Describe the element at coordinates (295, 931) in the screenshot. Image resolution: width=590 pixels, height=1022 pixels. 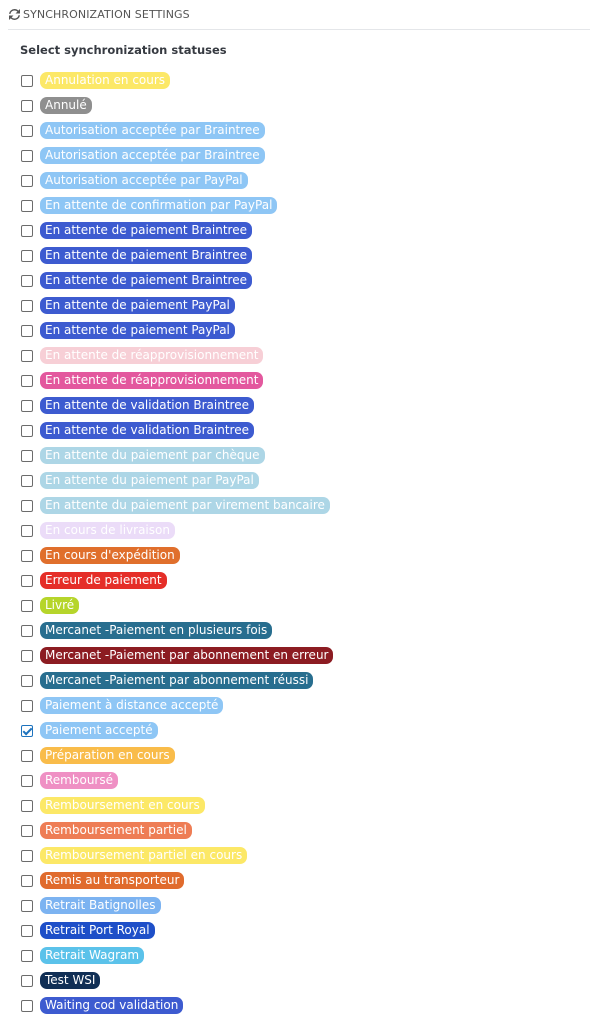
I see `status-row: Retrait Port Royal` at that location.